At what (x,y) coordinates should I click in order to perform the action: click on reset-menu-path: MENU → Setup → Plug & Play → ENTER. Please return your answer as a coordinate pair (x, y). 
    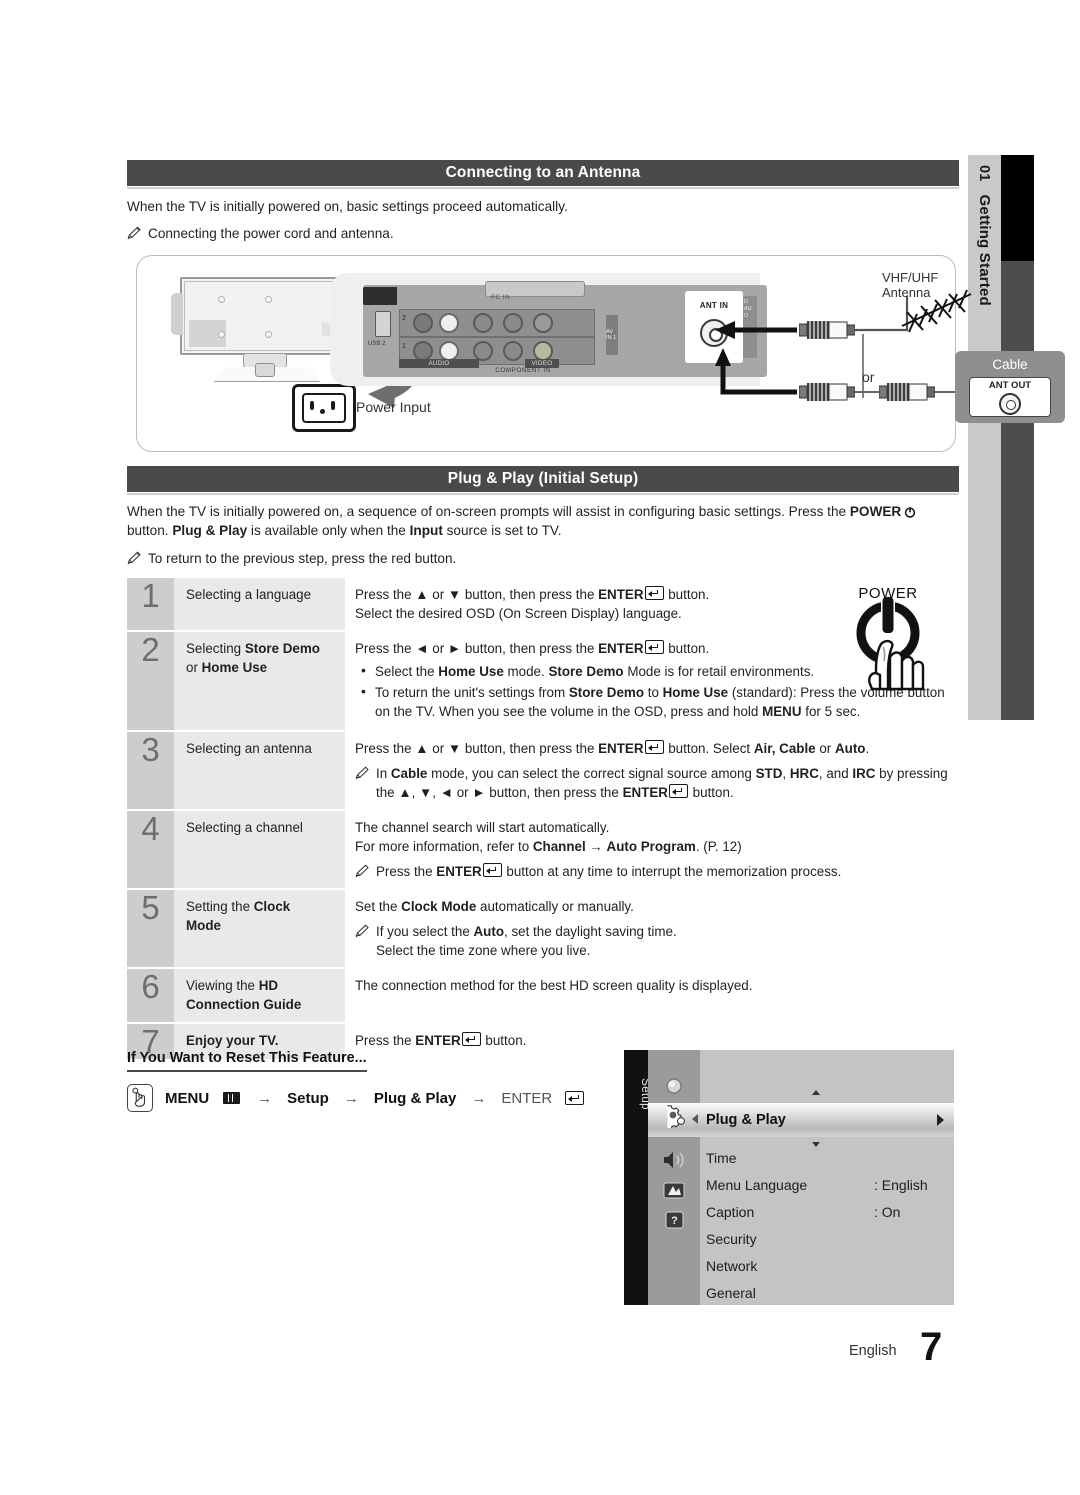
    Looking at the image, I should click on (356, 1098).